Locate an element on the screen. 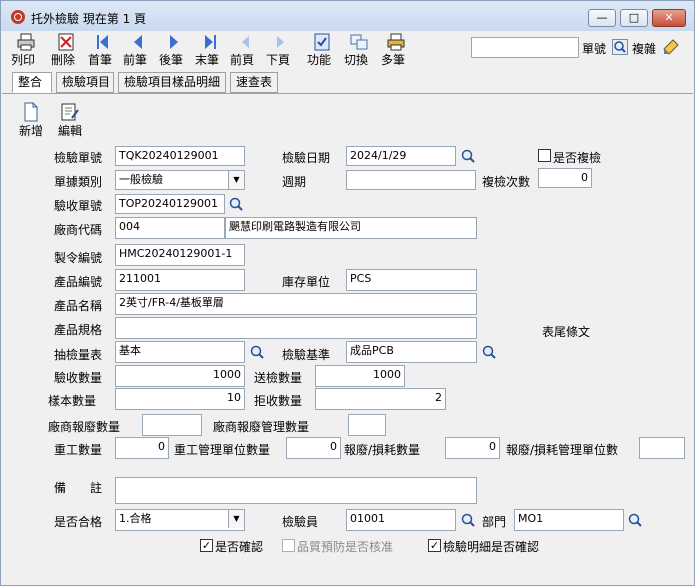 The image size is (695, 586). inspection-standard-label: 檢驗基準 is located at coordinates (306, 355).